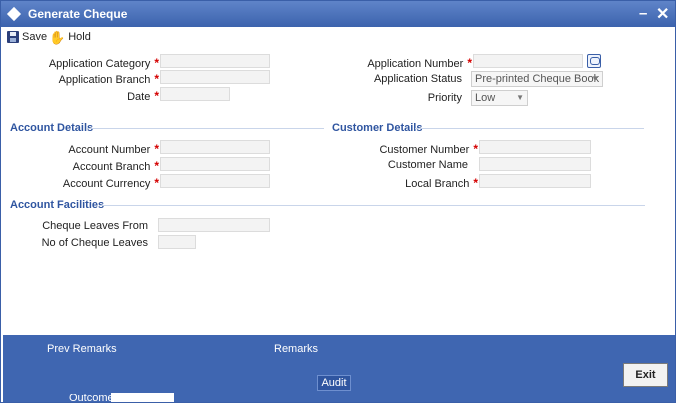  I want to click on save-label: Save, so click(35, 37).